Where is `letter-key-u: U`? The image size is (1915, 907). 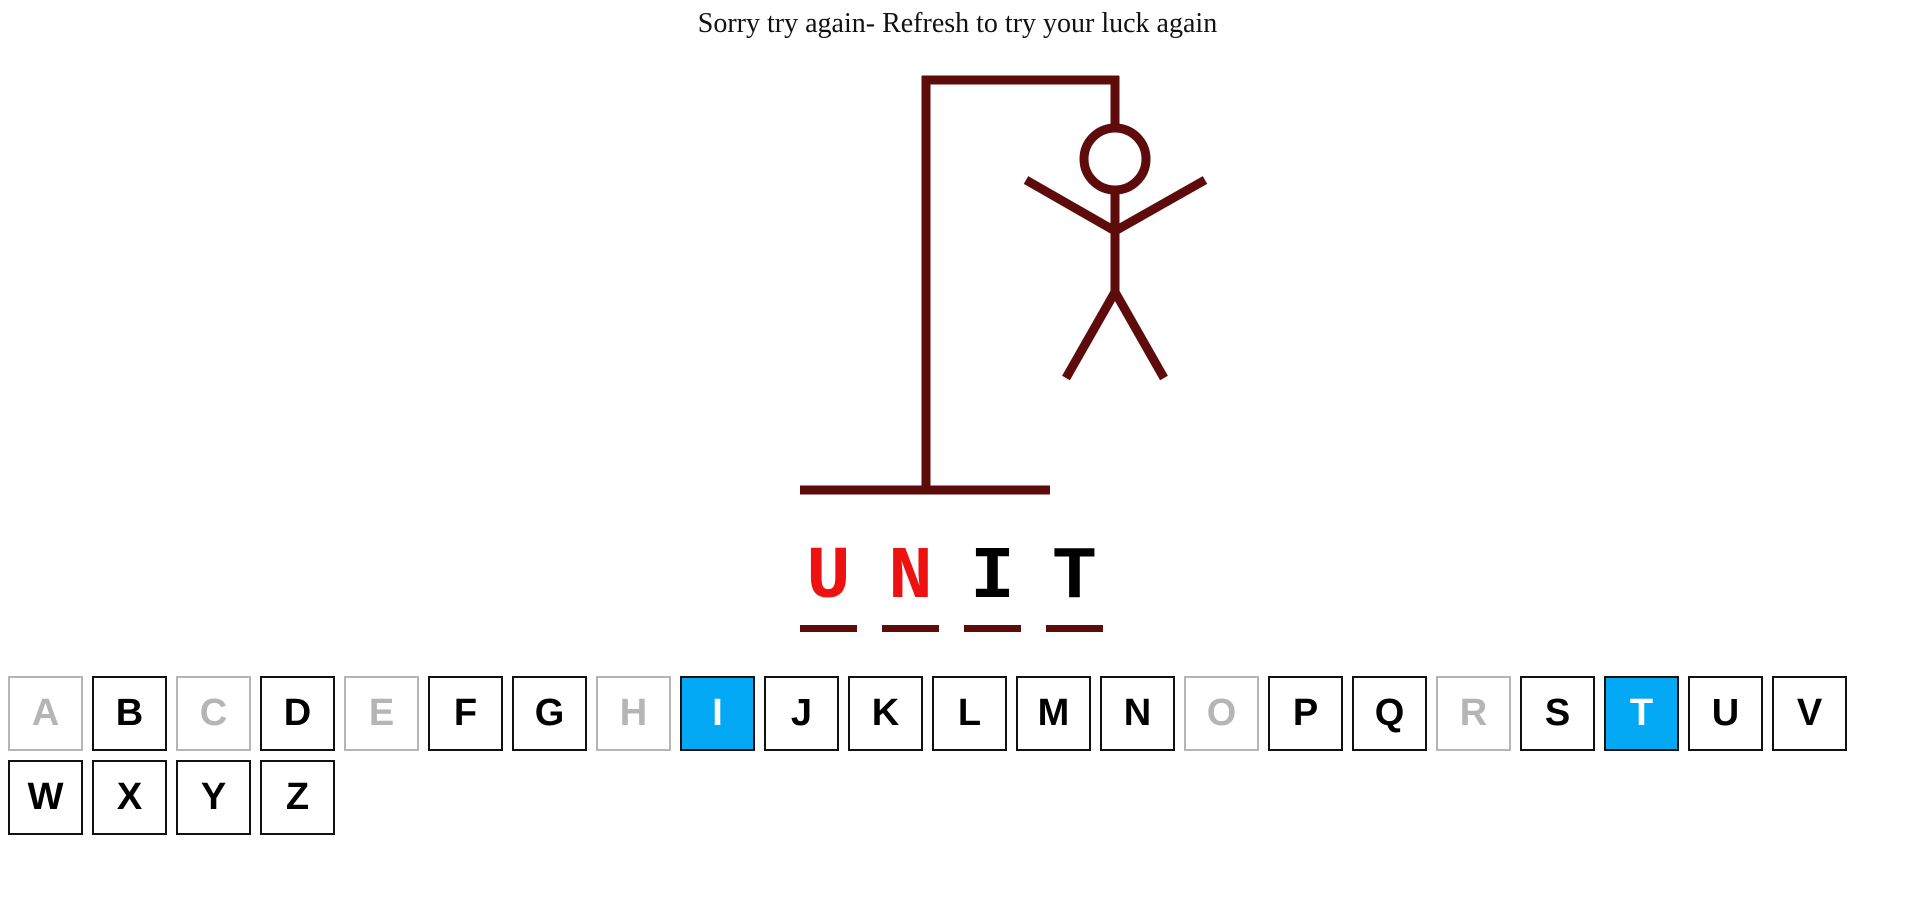
letter-key-u: U is located at coordinates (1725, 713).